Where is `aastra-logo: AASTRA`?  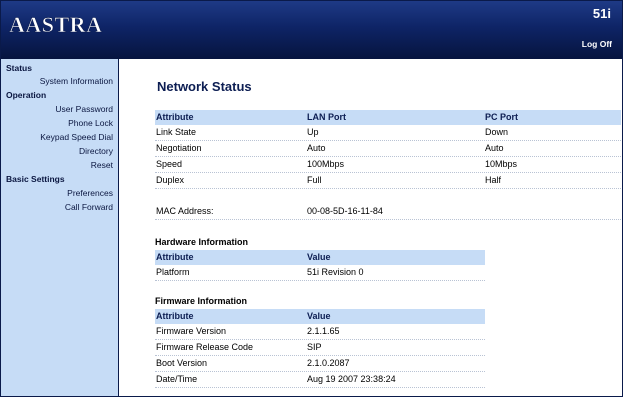 aastra-logo: AASTRA is located at coordinates (56, 25).